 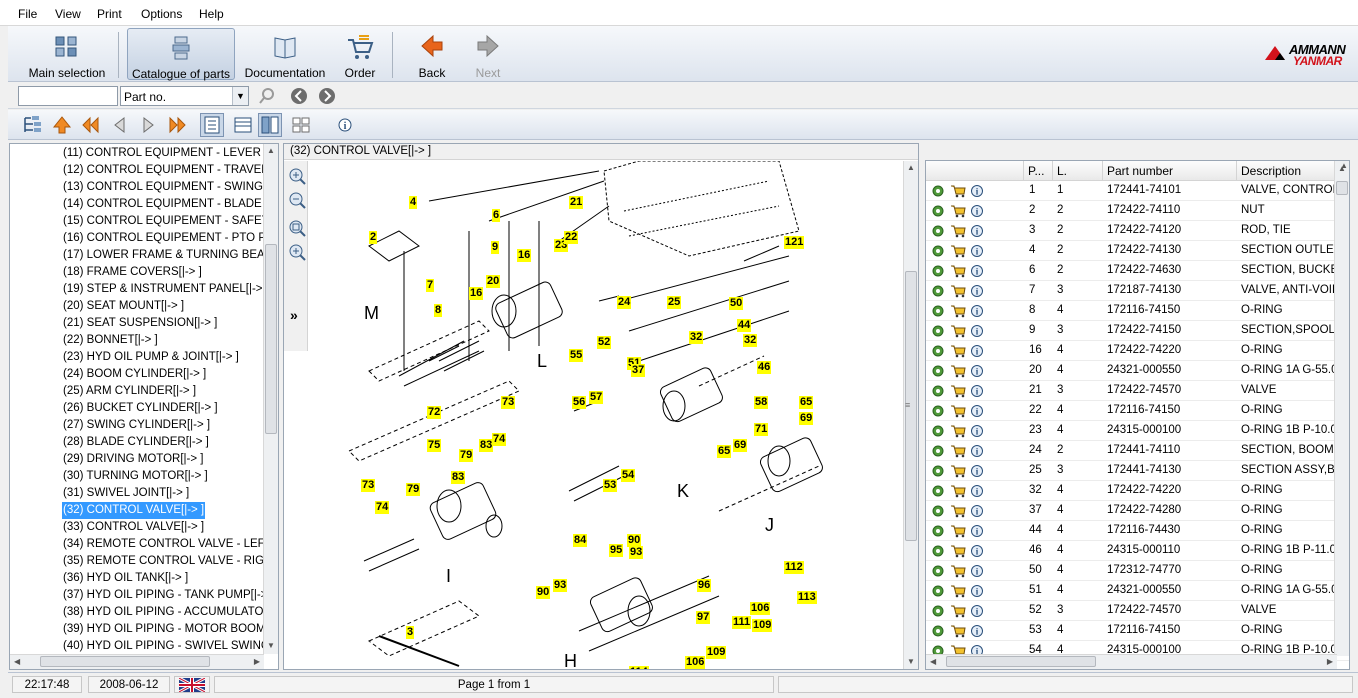 What do you see at coordinates (1131, 661) in the screenshot?
I see `parts-horizontal-scrollbar: ◀ ▶` at bounding box center [1131, 661].